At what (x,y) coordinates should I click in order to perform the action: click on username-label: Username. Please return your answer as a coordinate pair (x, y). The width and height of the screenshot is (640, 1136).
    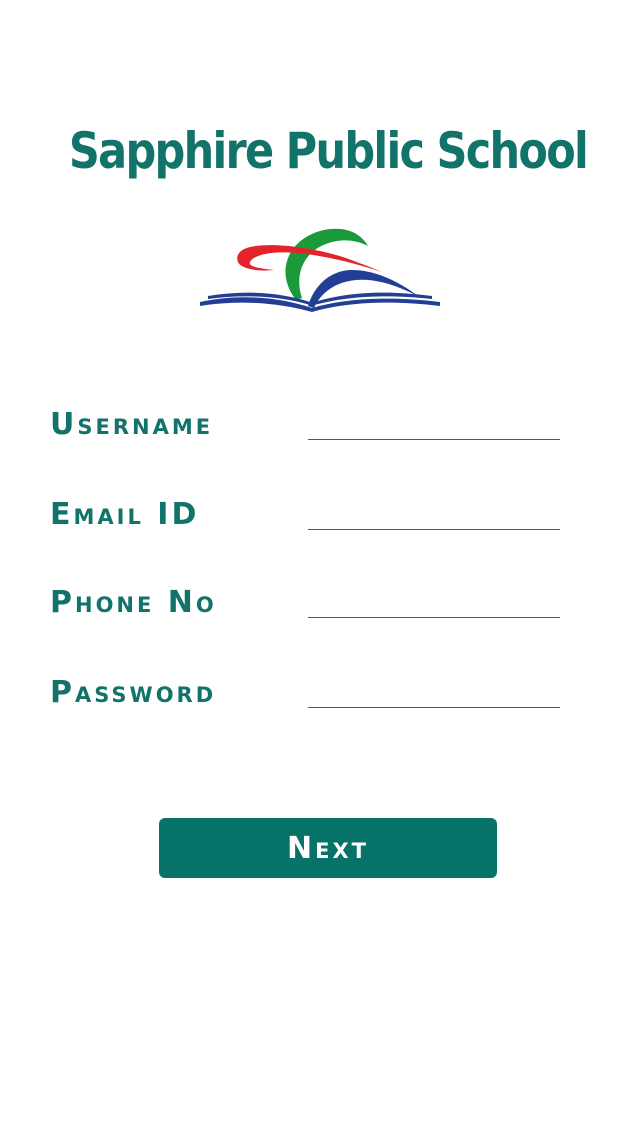
    Looking at the image, I should click on (132, 424).